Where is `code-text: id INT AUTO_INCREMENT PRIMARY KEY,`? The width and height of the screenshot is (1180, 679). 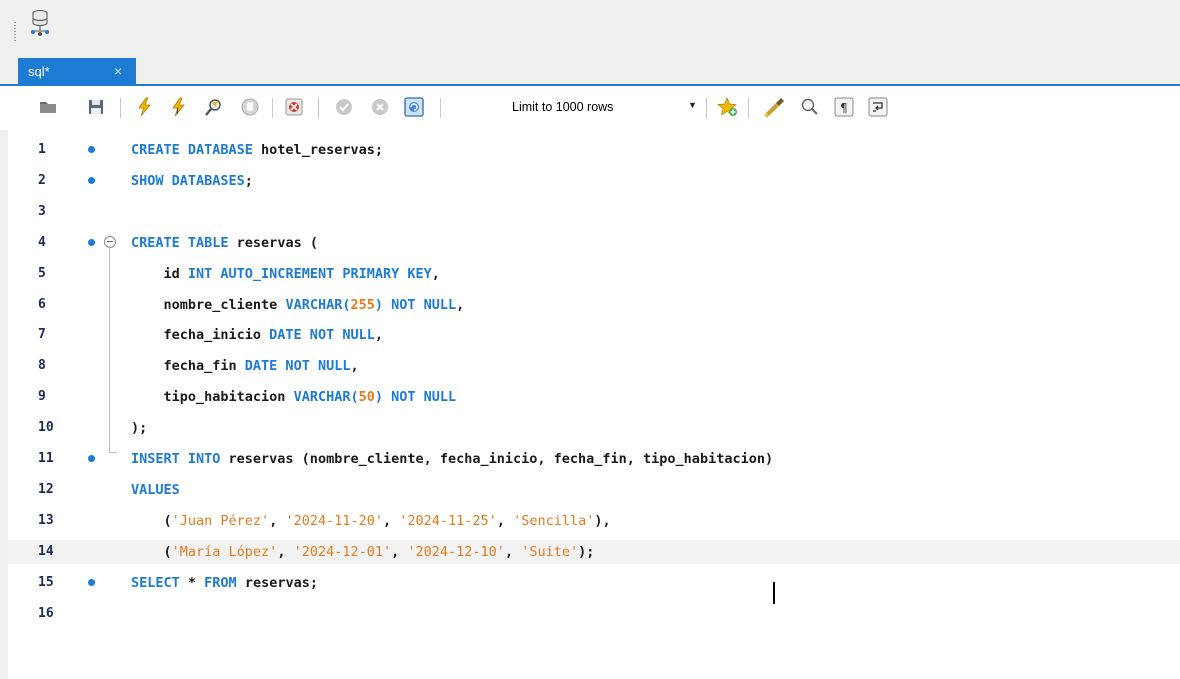
code-text: id INT AUTO_INCREMENT PRIMARY KEY, is located at coordinates (285, 274).